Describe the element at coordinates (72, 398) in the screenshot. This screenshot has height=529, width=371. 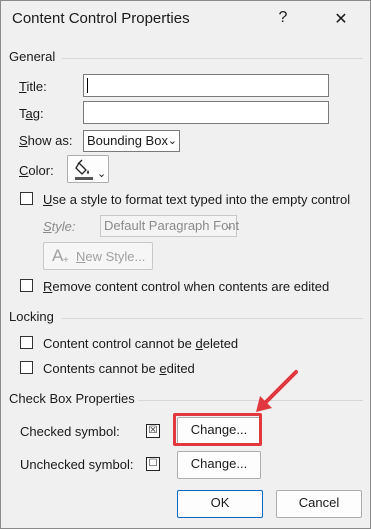
I see `checkbox-properties-heading: Check Box Properties` at that location.